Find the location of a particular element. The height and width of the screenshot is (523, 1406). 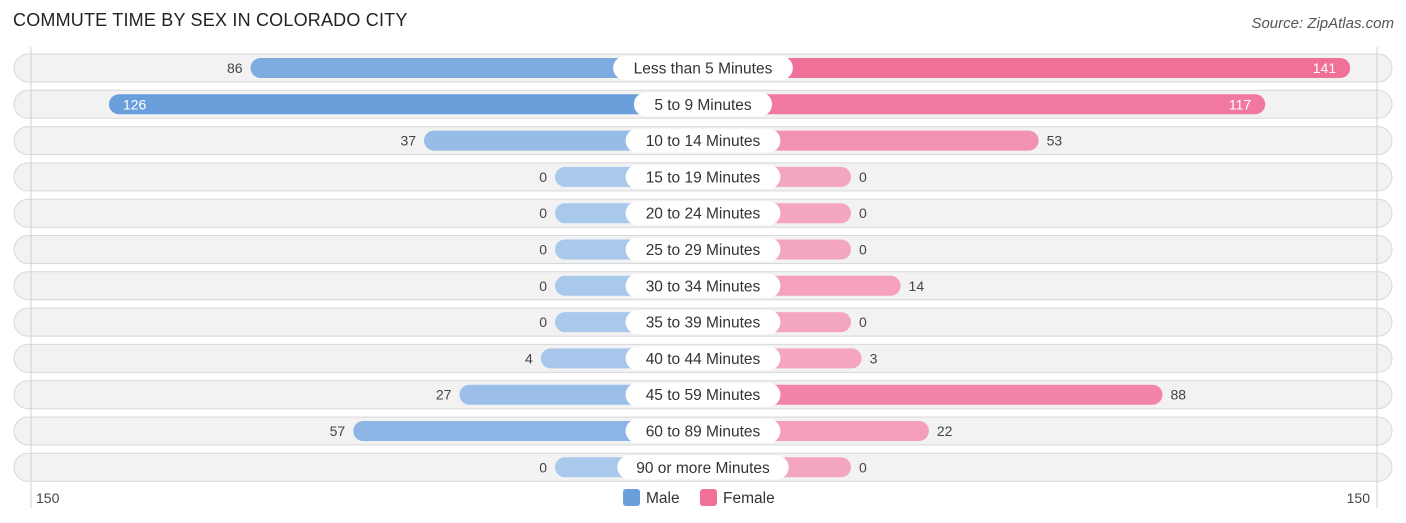

category-label: 30 to 34 Minutes is located at coordinates (703, 286).